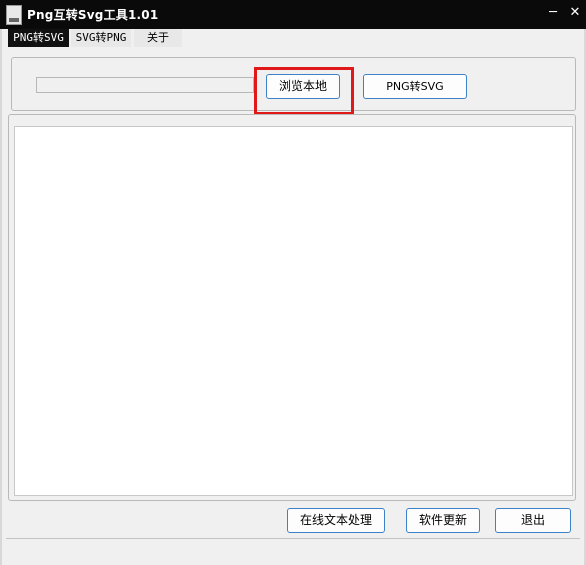 This screenshot has height=565, width=586. Describe the element at coordinates (93, 15) in the screenshot. I see `window-title: Png互转Svg工具1.01` at that location.